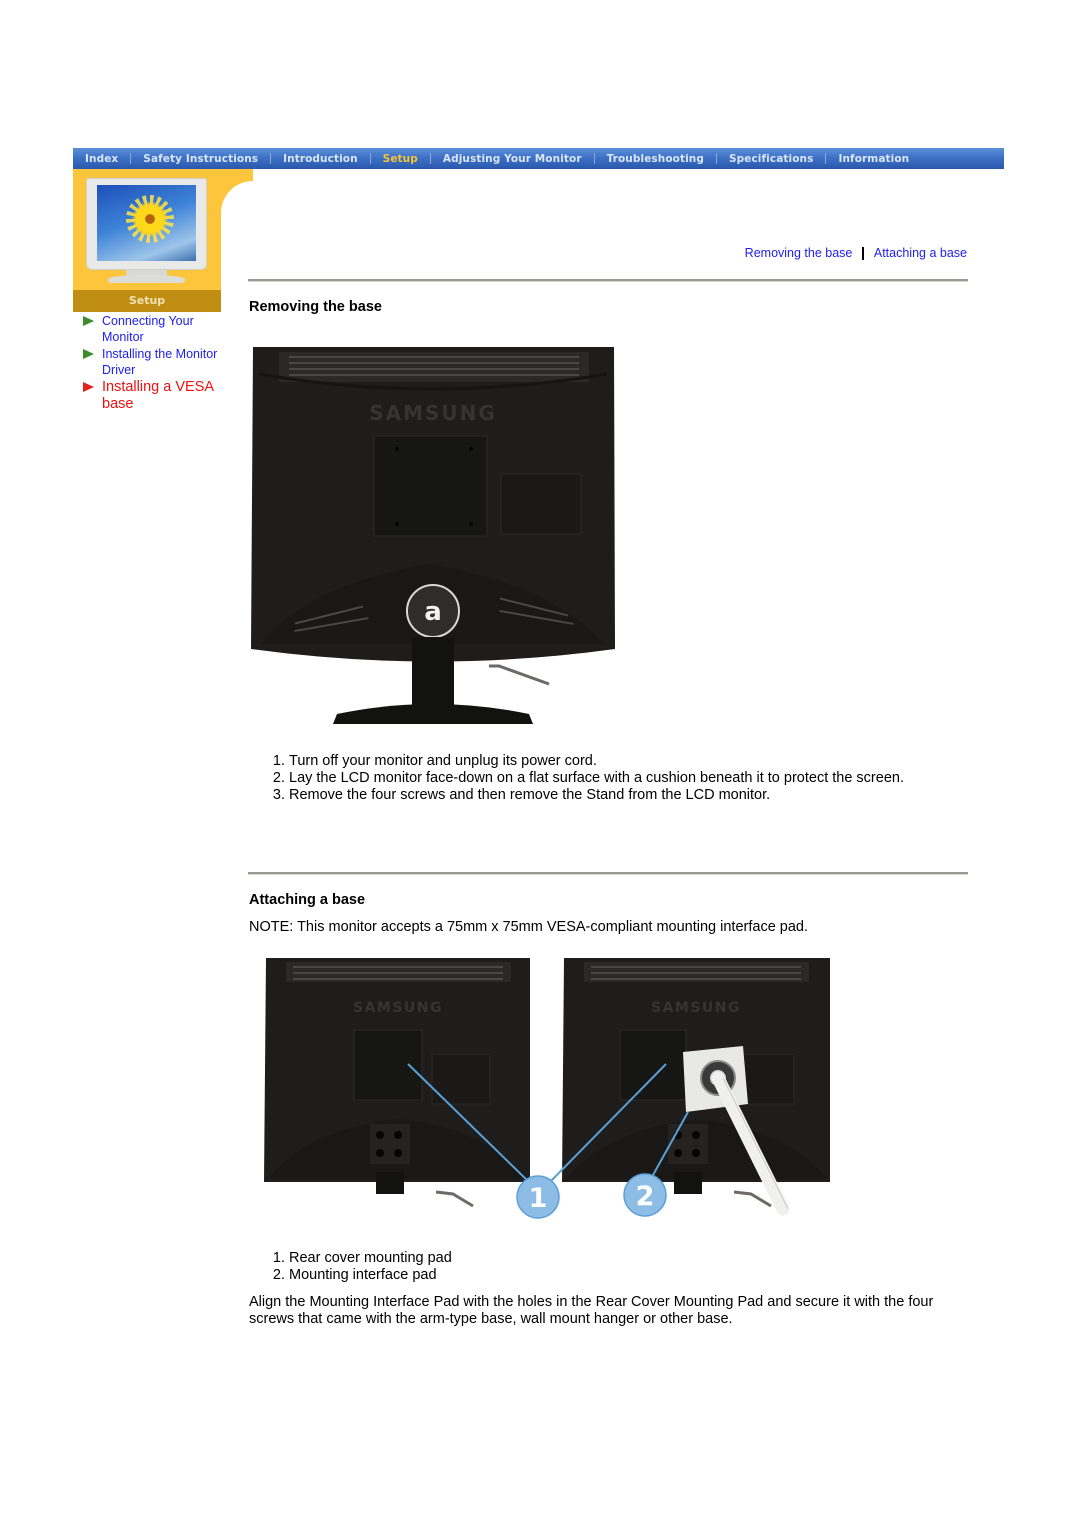  I want to click on link-separator, so click(863, 253).